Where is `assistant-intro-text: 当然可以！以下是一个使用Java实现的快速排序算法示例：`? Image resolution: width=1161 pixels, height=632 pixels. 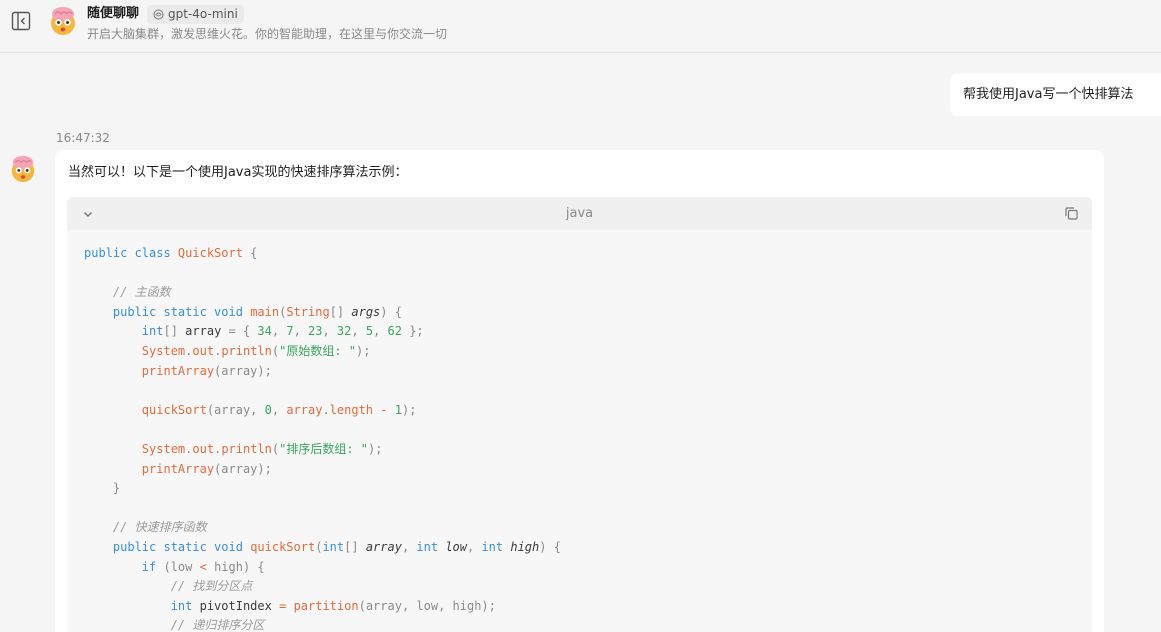
assistant-intro-text: 当然可以！以下是一个使用Java实现的快速排序算法示例： is located at coordinates (238, 172).